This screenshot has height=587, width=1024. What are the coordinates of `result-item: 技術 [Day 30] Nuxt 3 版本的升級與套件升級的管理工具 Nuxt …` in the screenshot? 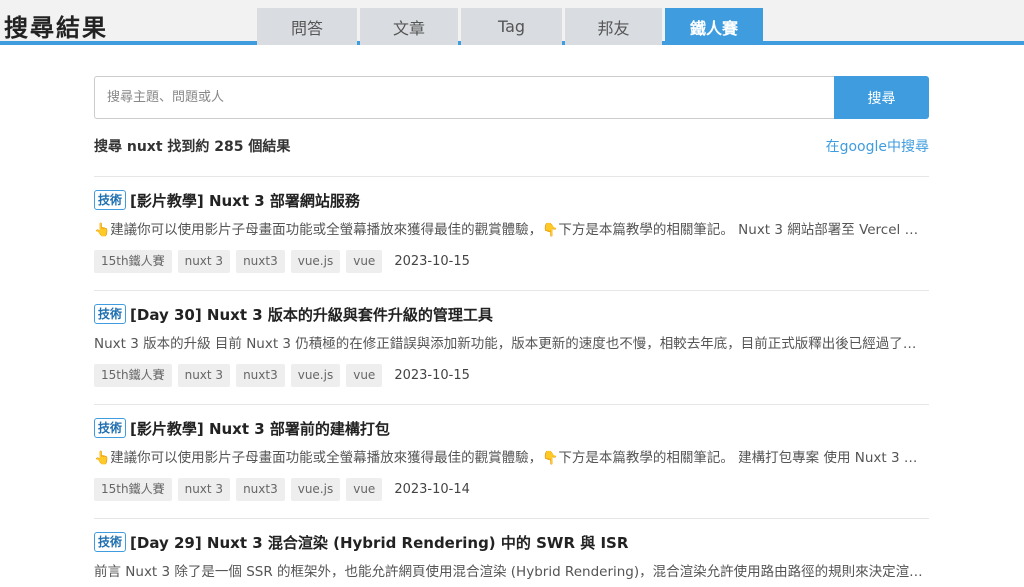 It's located at (511, 345).